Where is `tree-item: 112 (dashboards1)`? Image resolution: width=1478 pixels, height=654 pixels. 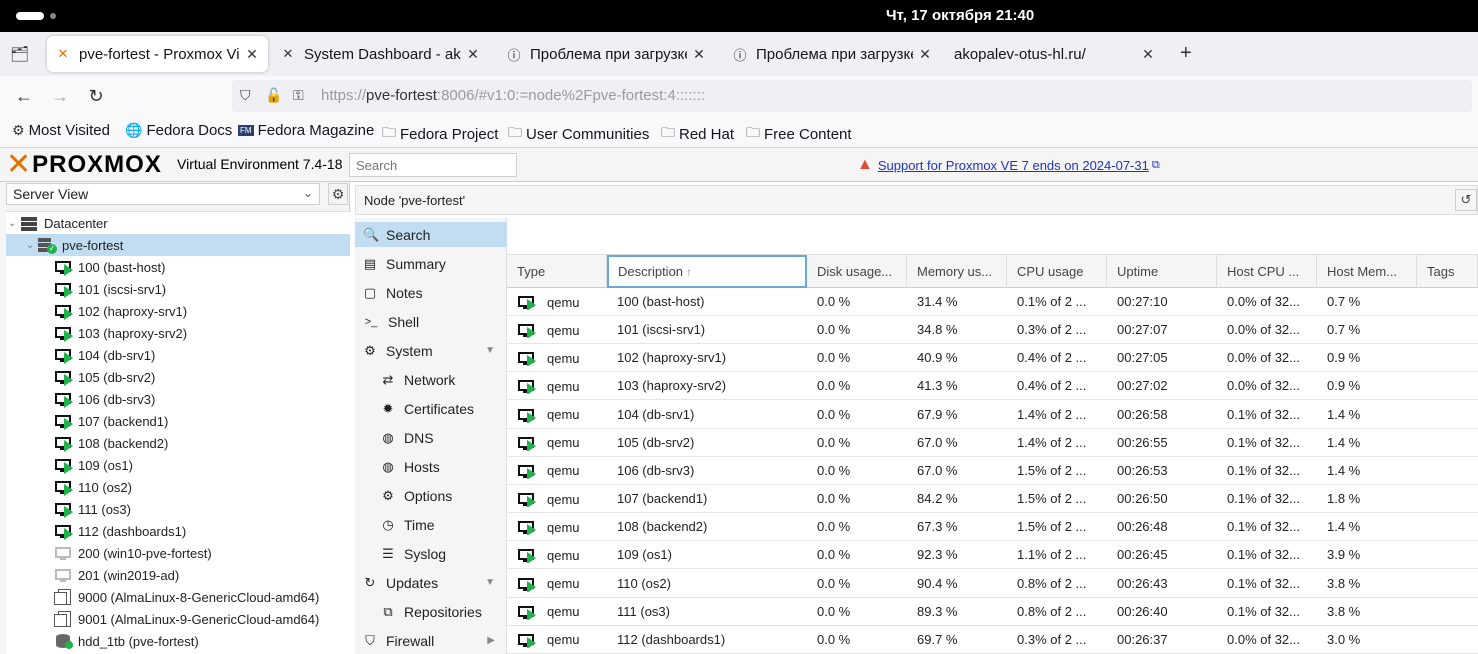 tree-item: 112 (dashboards1) is located at coordinates (178, 531).